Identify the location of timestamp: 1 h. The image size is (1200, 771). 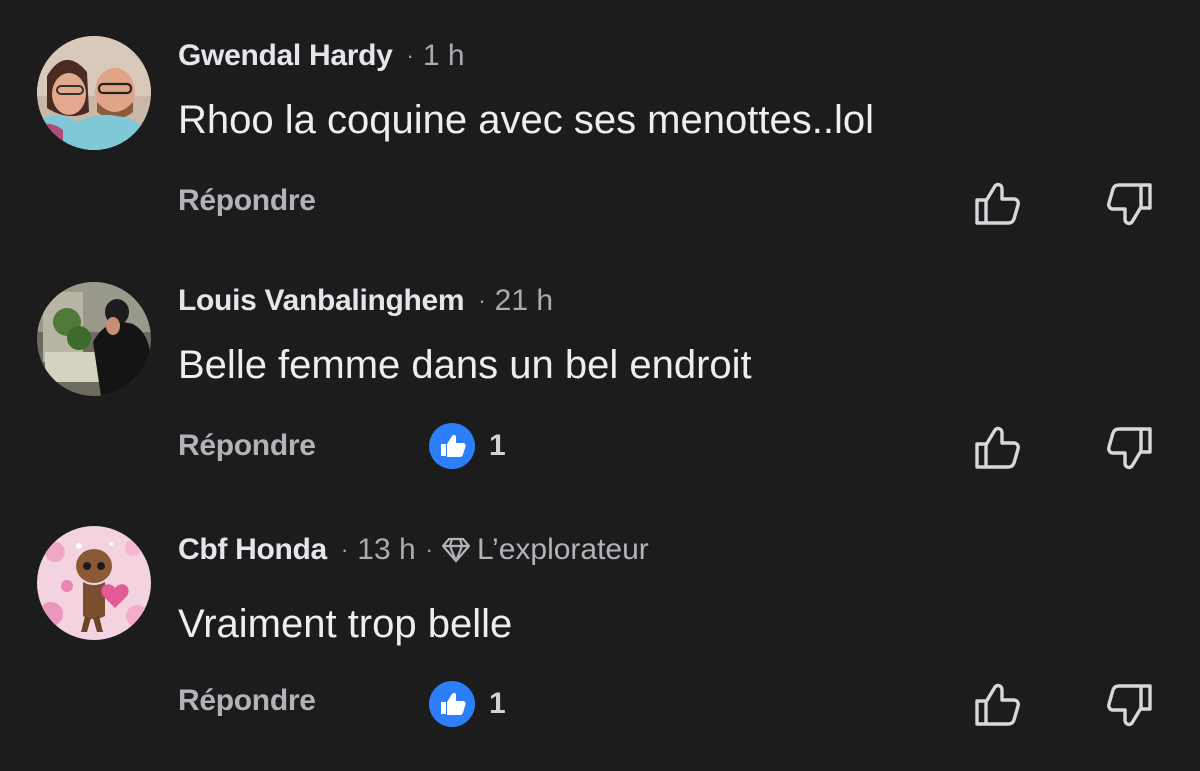
(444, 56).